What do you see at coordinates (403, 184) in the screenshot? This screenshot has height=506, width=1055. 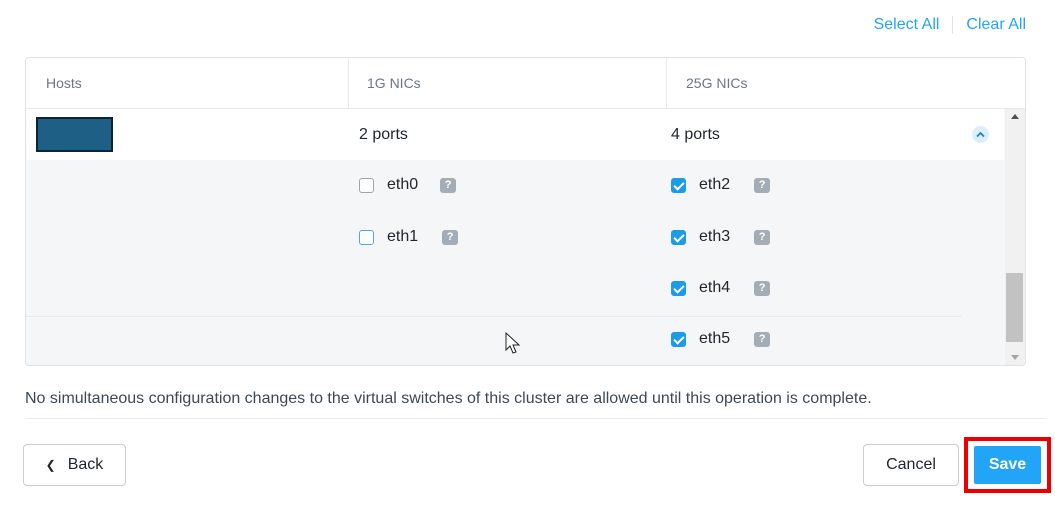 I see `nic-label: eth0` at bounding box center [403, 184].